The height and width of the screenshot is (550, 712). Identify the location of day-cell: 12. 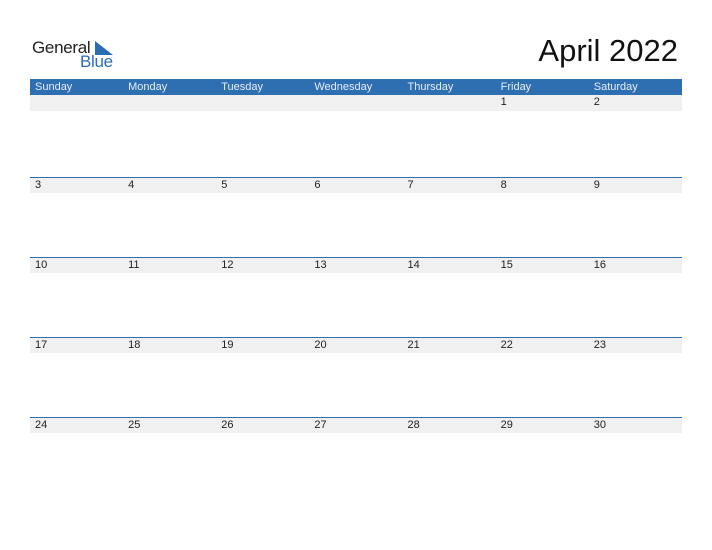
(227, 265).